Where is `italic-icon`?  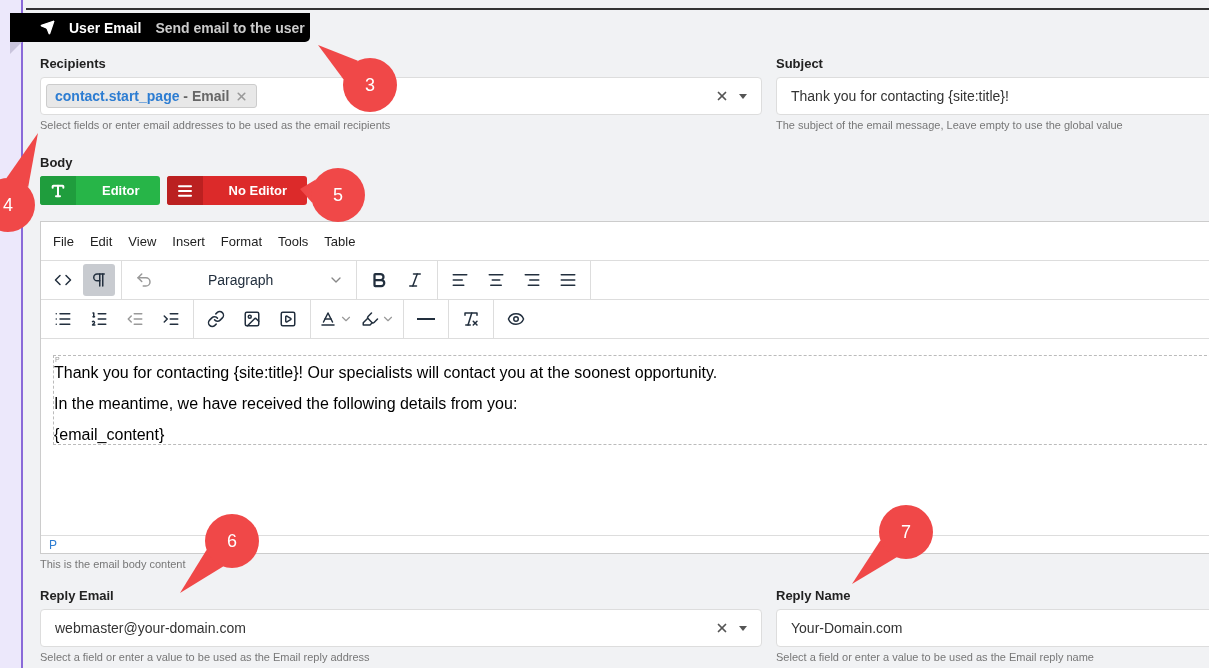
italic-icon is located at coordinates (415, 280).